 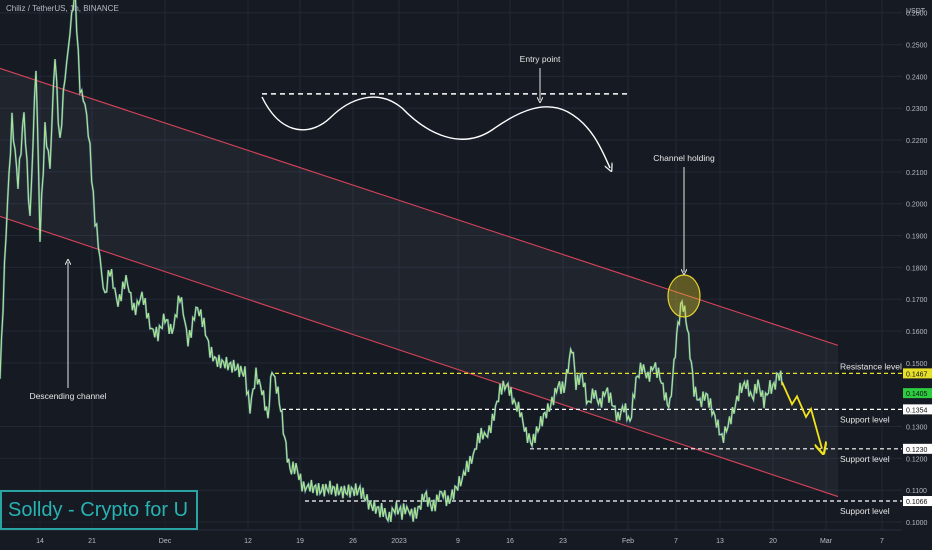 I want to click on y-tick-label: 0.2500, so click(x=917, y=46).